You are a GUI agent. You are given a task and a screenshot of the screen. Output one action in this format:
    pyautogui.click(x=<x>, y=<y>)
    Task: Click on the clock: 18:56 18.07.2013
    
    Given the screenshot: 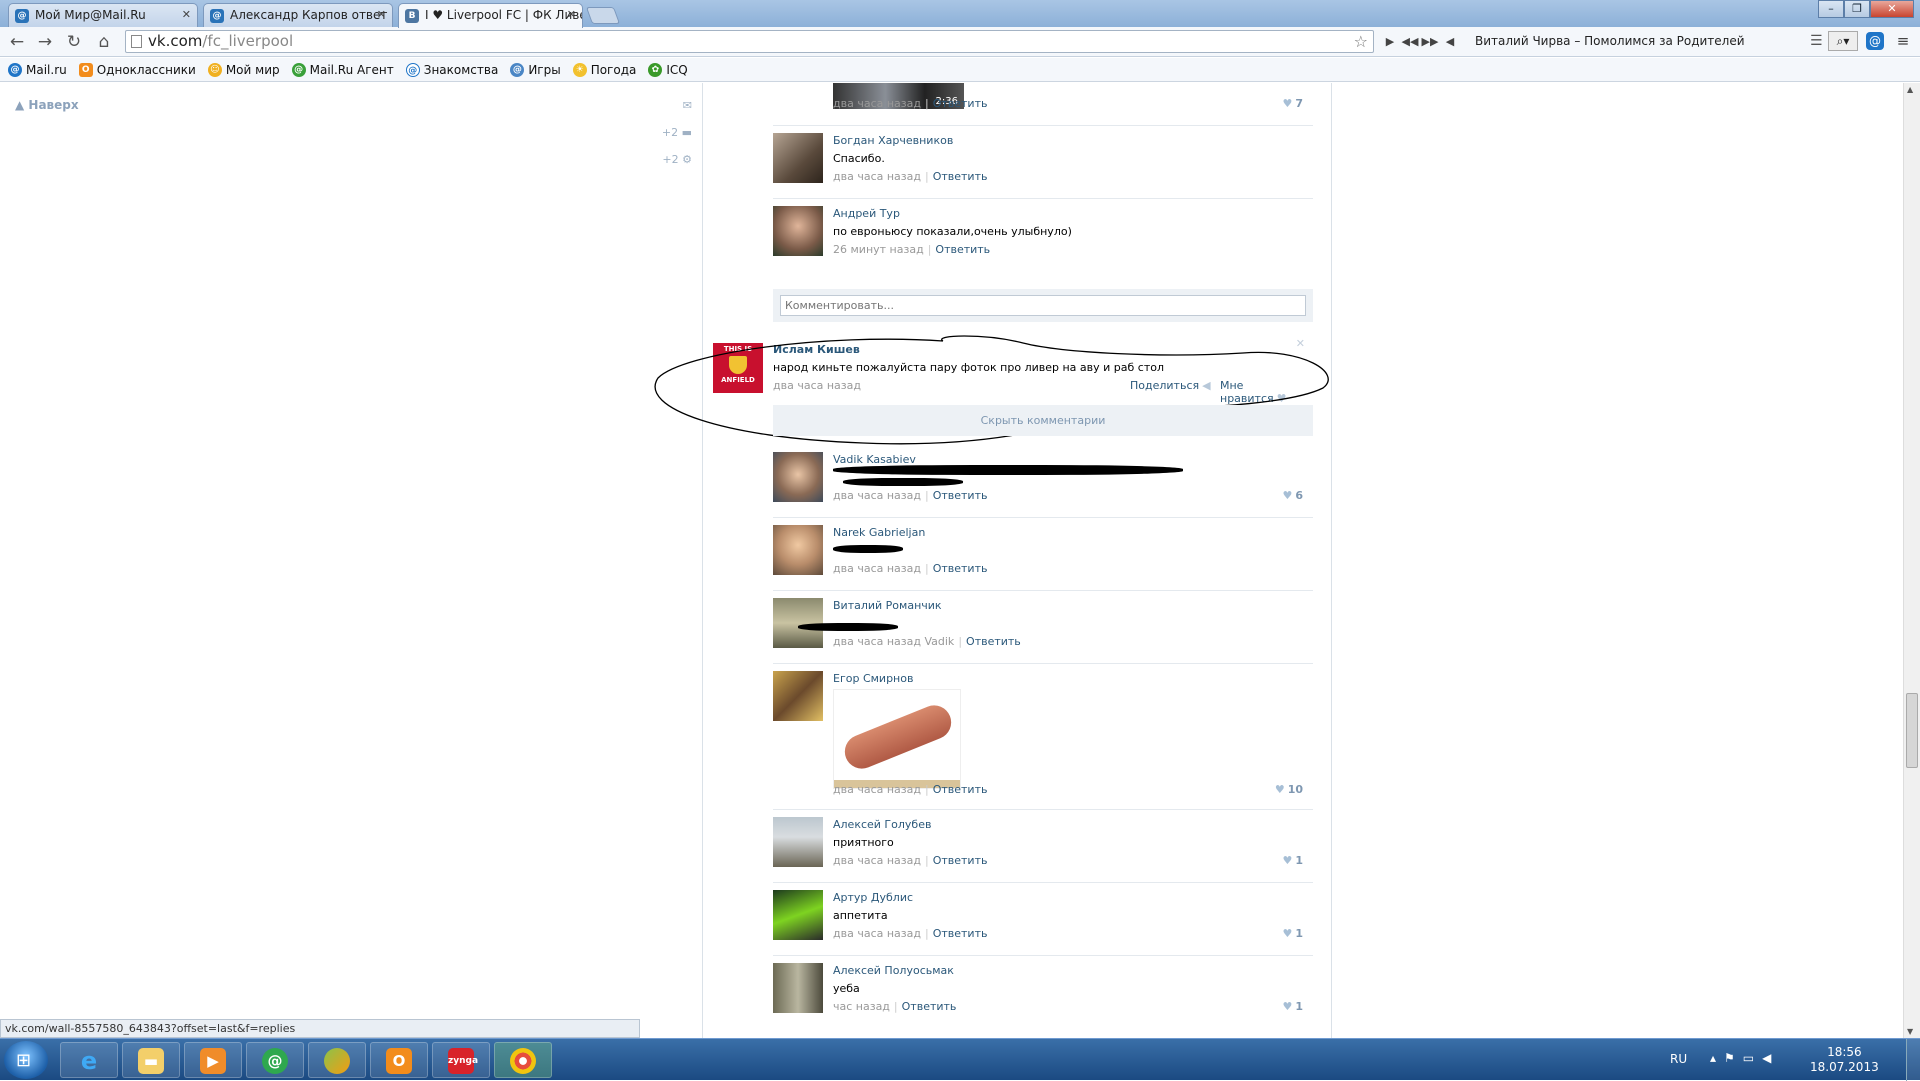 What is the action you would take?
    pyautogui.click(x=1844, y=1060)
    